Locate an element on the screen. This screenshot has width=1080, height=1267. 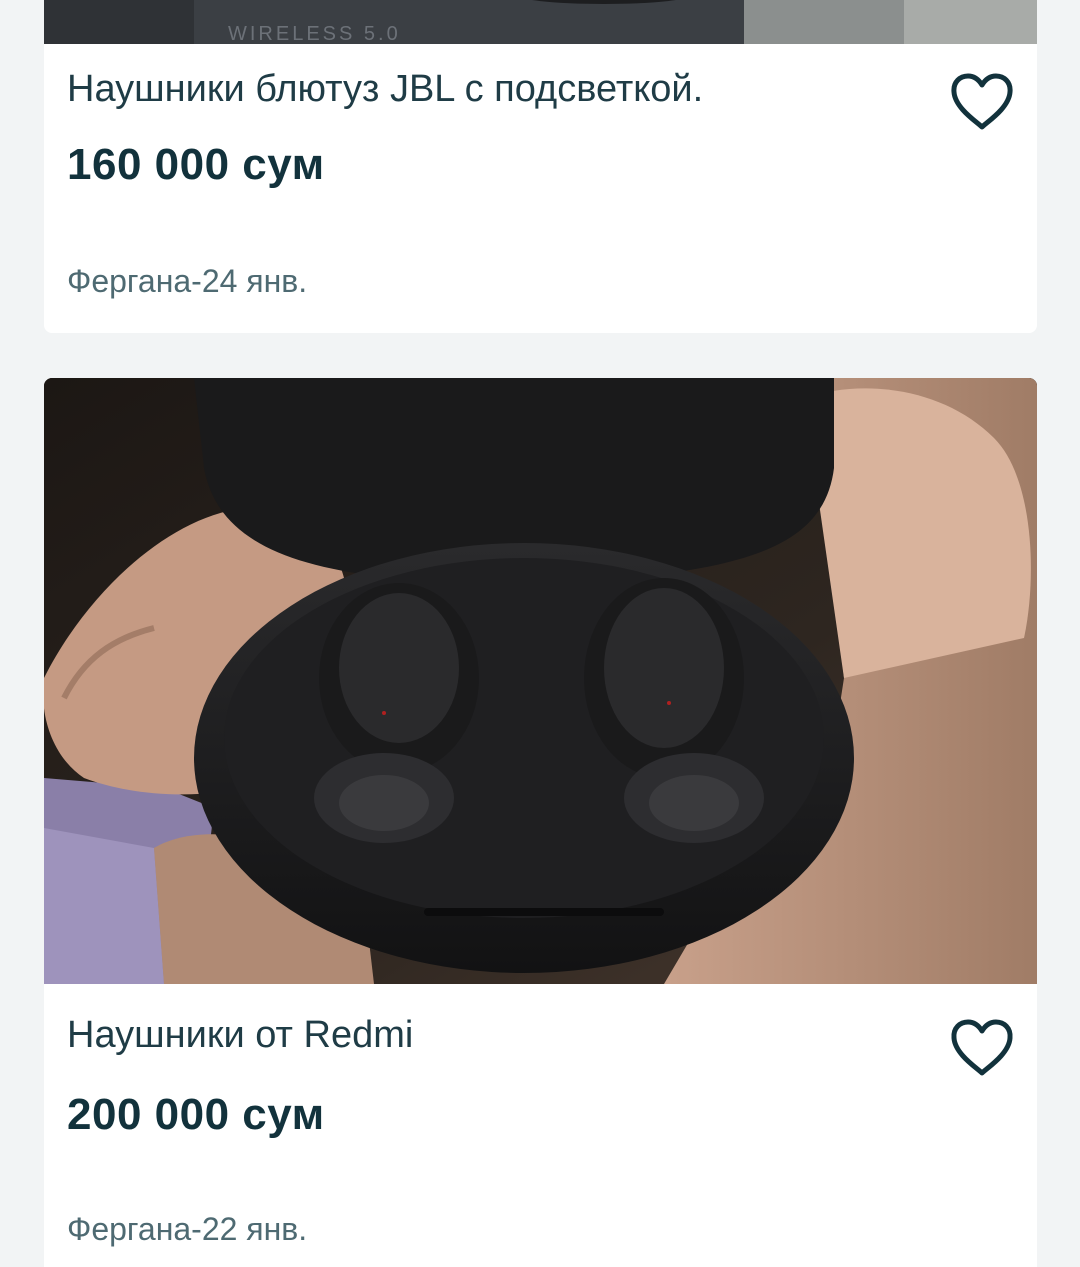
listing-price: 160 000 сум is located at coordinates (196, 164).